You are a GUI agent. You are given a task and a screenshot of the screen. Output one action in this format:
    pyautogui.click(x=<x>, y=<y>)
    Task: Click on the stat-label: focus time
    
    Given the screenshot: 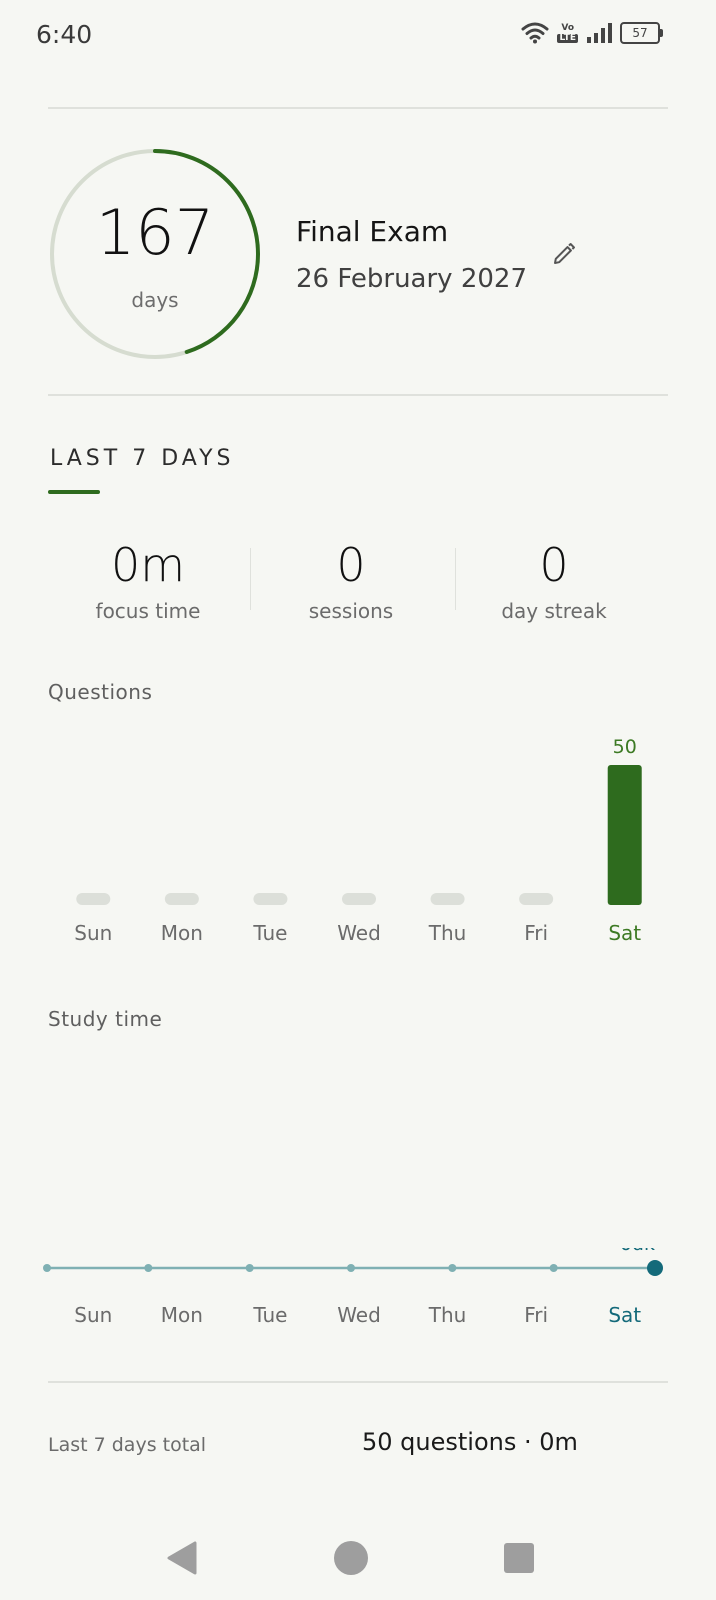 What is the action you would take?
    pyautogui.click(x=148, y=611)
    